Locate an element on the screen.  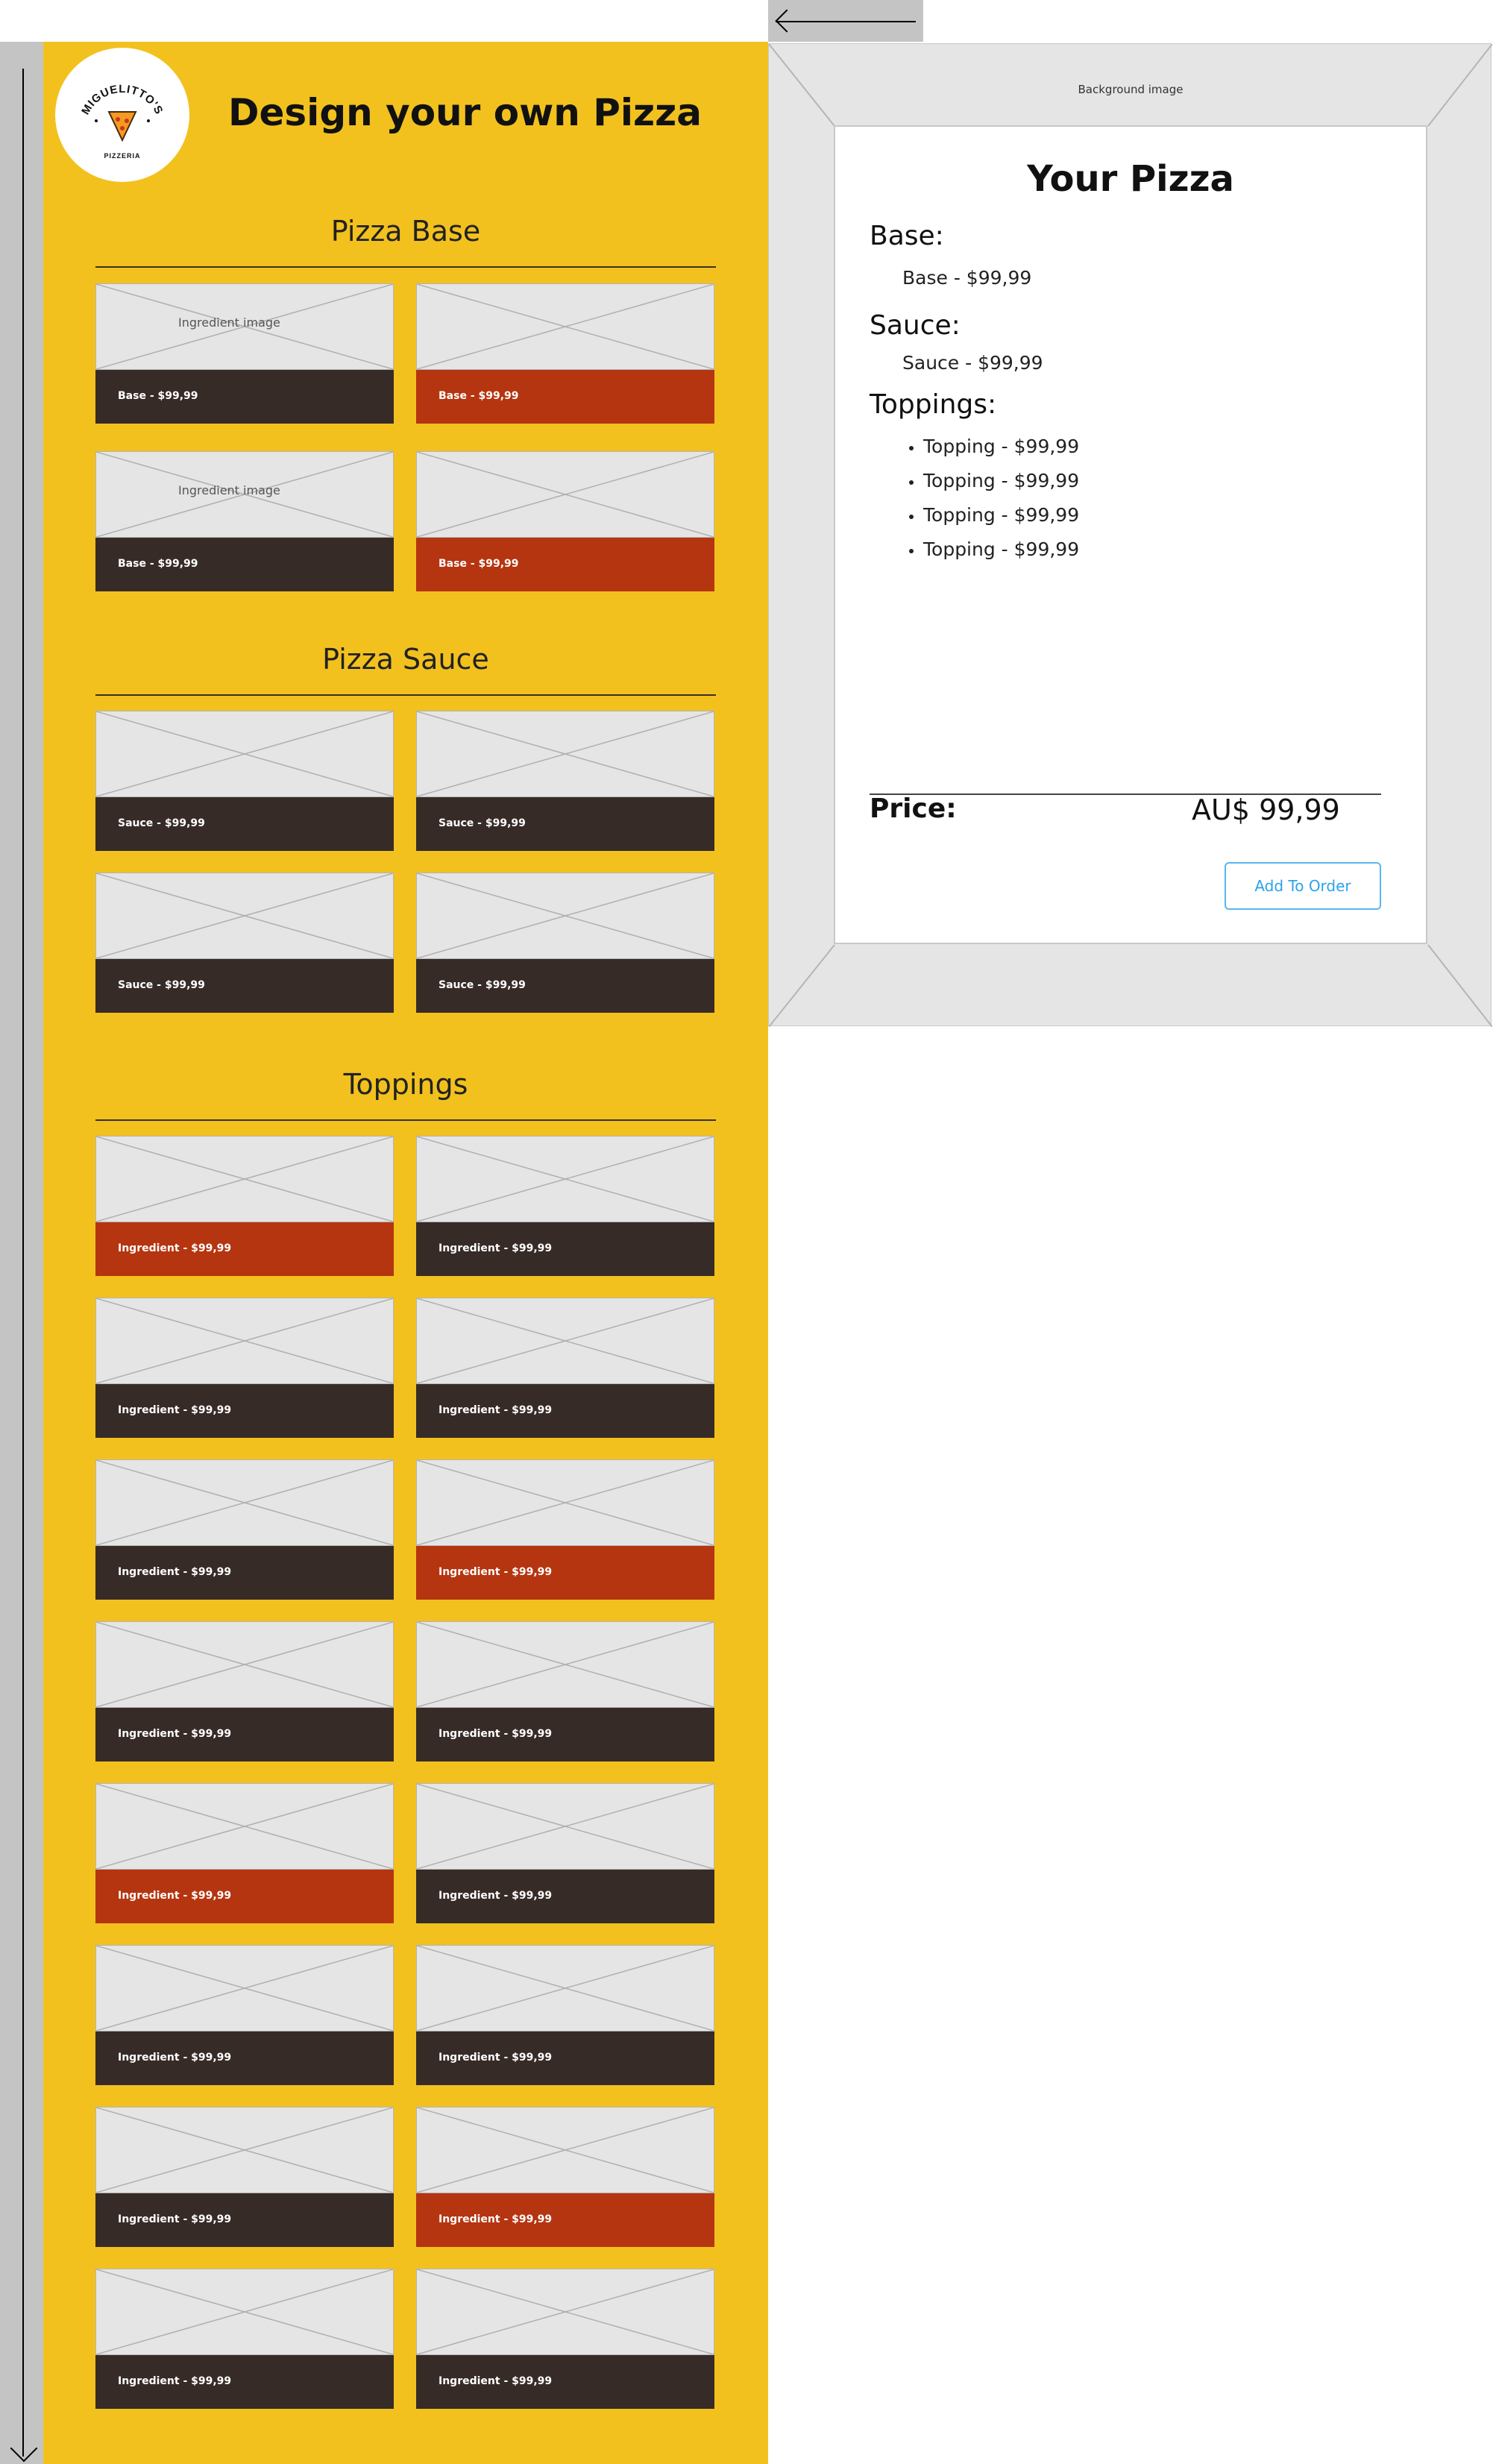
price-label: Price: is located at coordinates (914, 808).